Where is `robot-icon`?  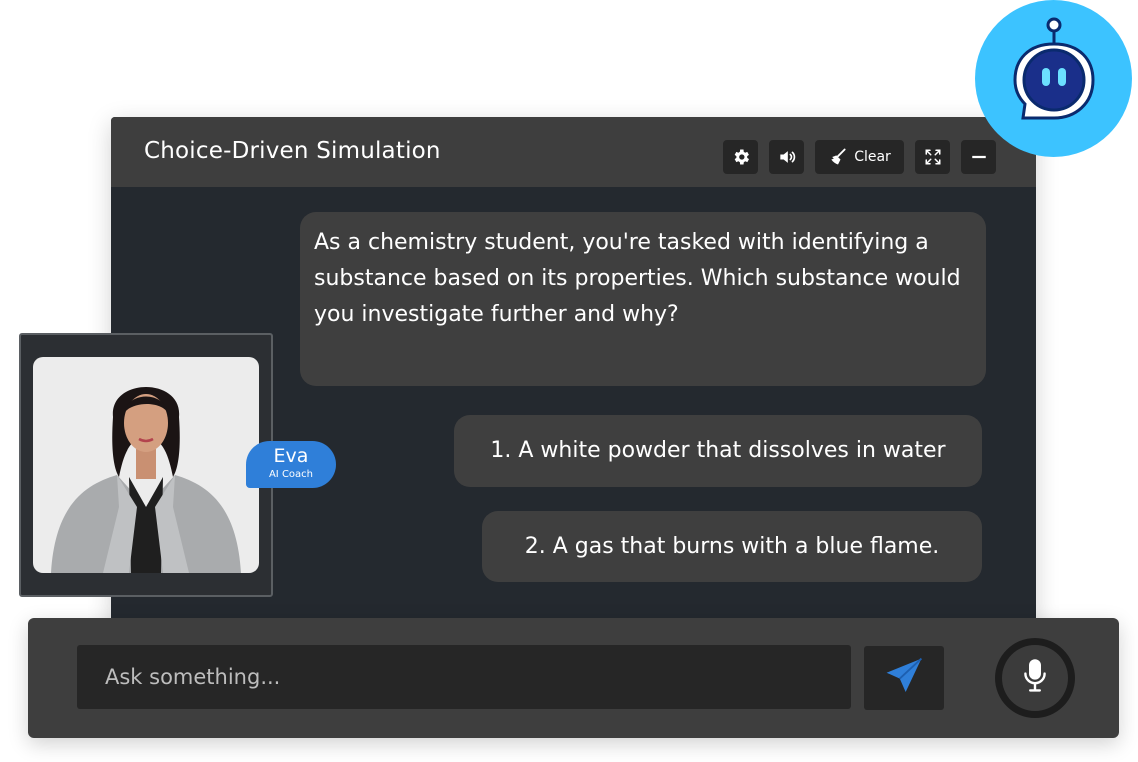 robot-icon is located at coordinates (1053, 89).